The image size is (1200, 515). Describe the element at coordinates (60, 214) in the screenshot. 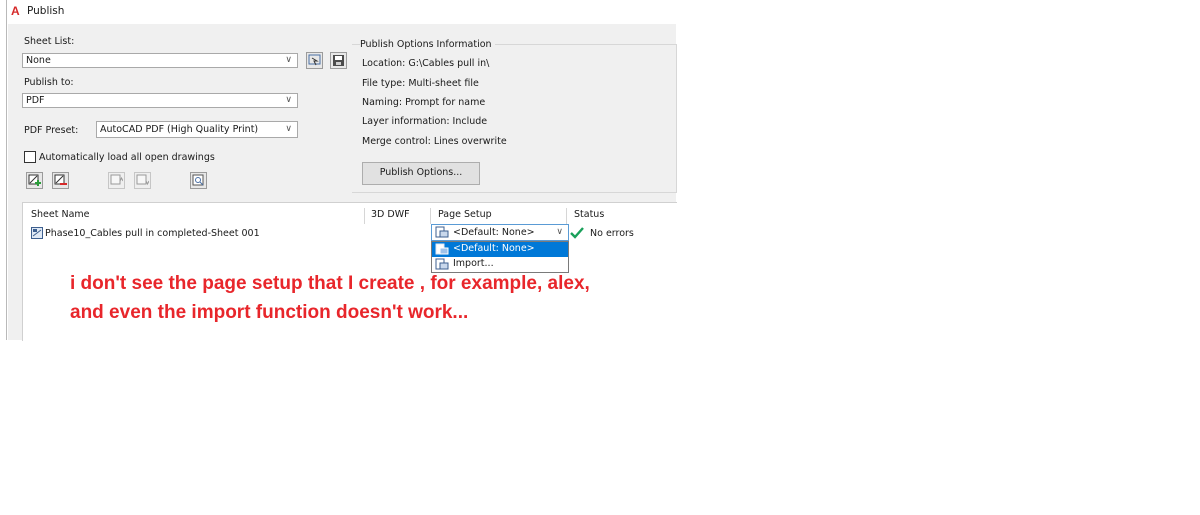

I see `column-header-sheet-name: Sheet Name` at that location.